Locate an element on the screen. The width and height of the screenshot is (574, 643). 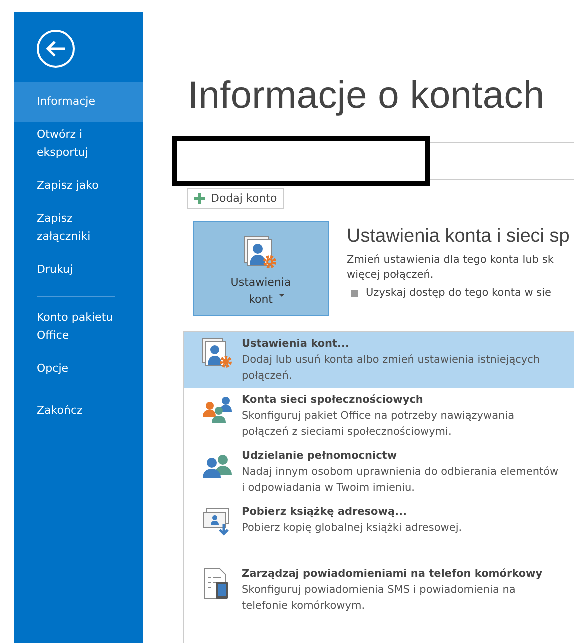
sidebar-item: Zakończ is located at coordinates (78, 411).